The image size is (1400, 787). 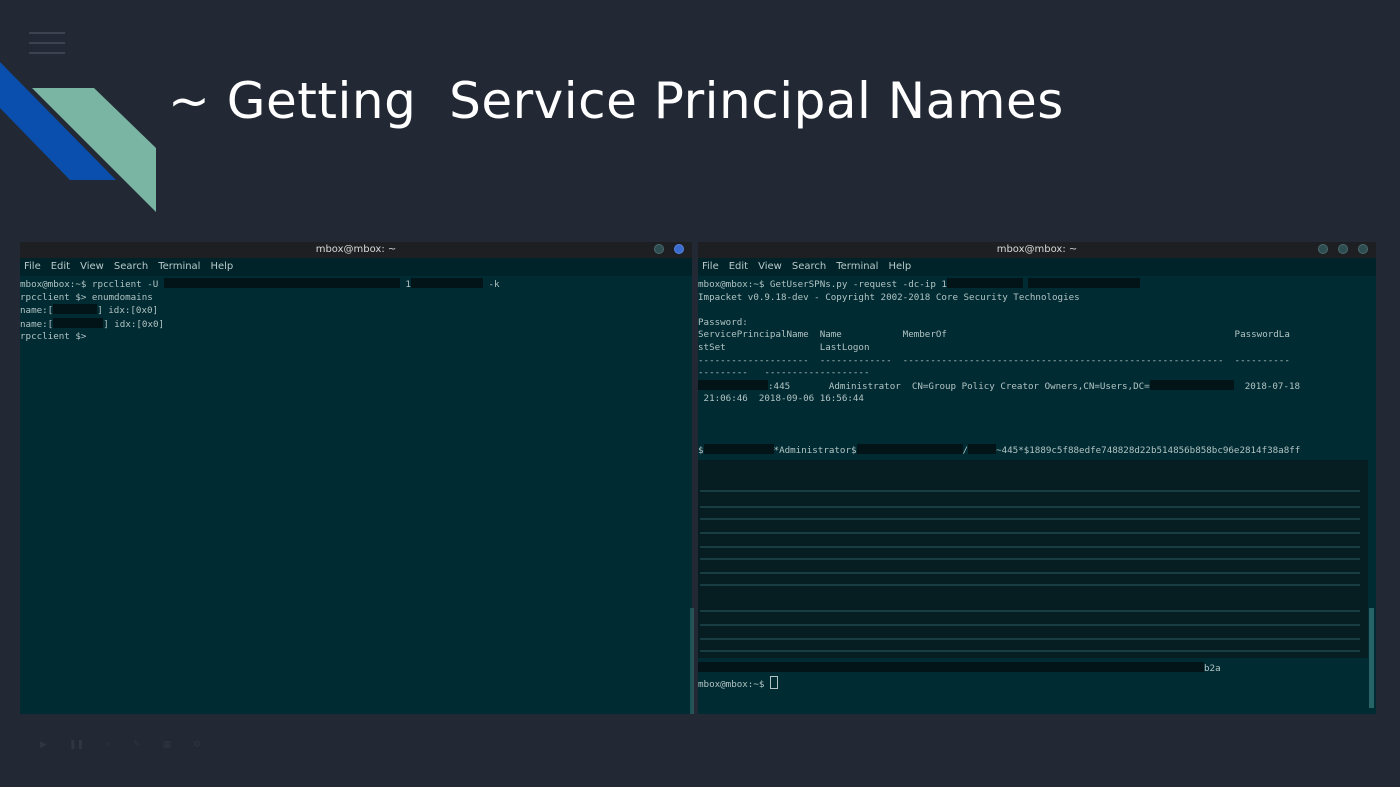 I want to click on play-icon: ▶, so click(x=43, y=745).